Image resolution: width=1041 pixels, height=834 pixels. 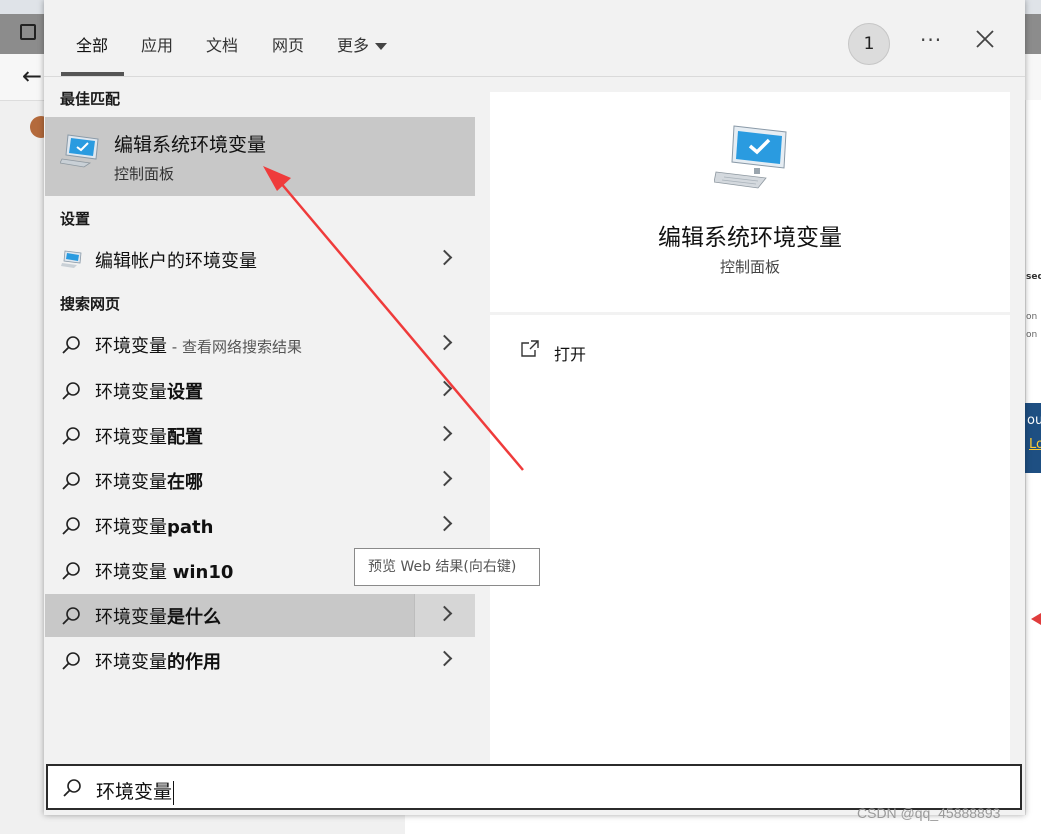 I want to click on search-scope-tabs: 全部 应用 文档 网页 更多 1 ···, so click(x=534, y=38).